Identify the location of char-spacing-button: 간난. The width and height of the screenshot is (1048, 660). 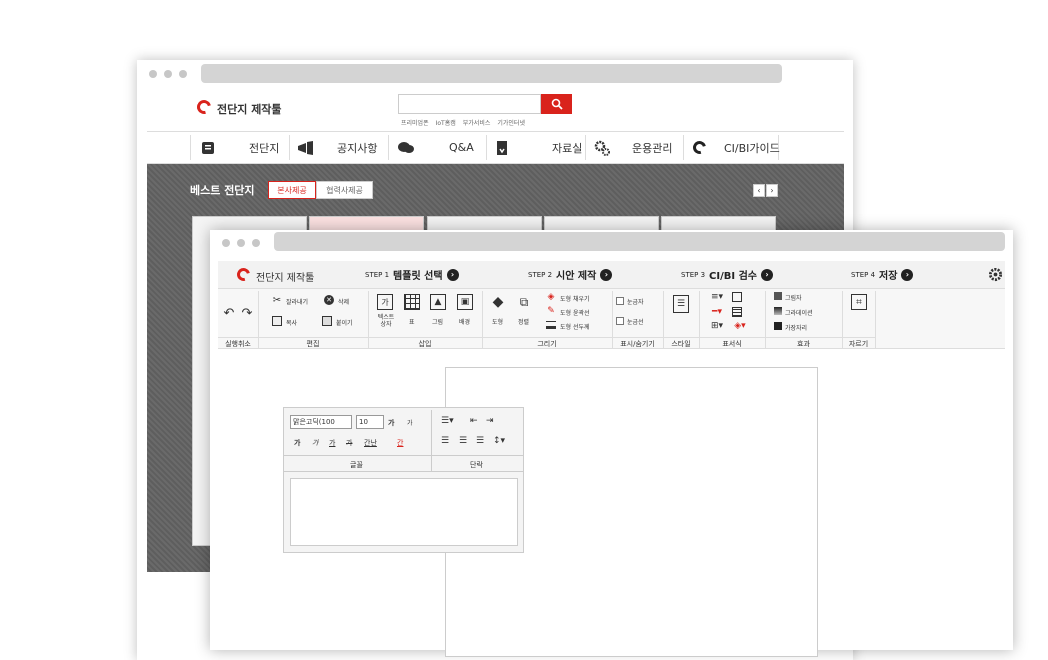
(370, 443).